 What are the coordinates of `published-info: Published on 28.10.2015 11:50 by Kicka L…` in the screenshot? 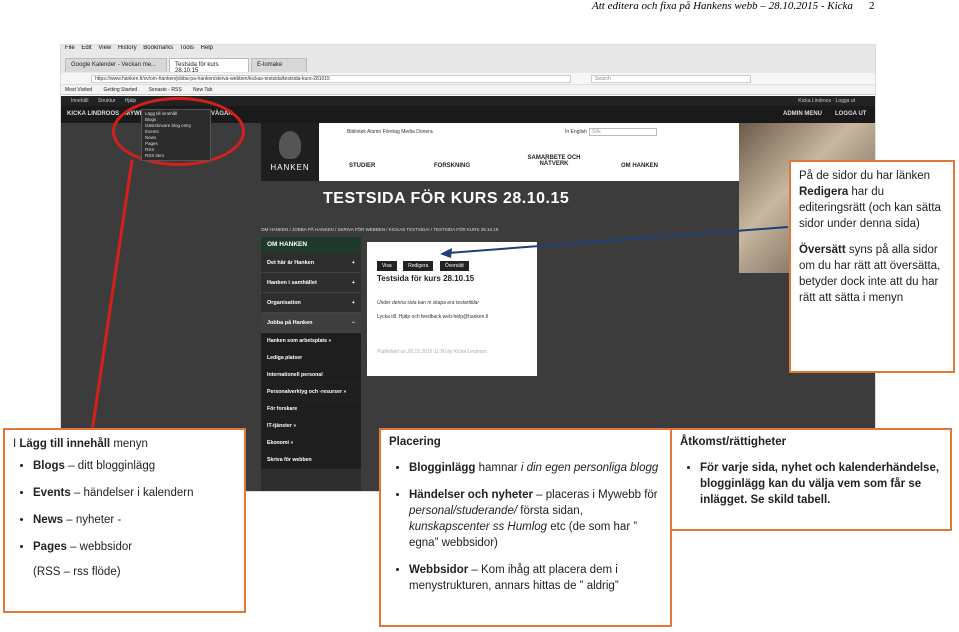 It's located at (432, 352).